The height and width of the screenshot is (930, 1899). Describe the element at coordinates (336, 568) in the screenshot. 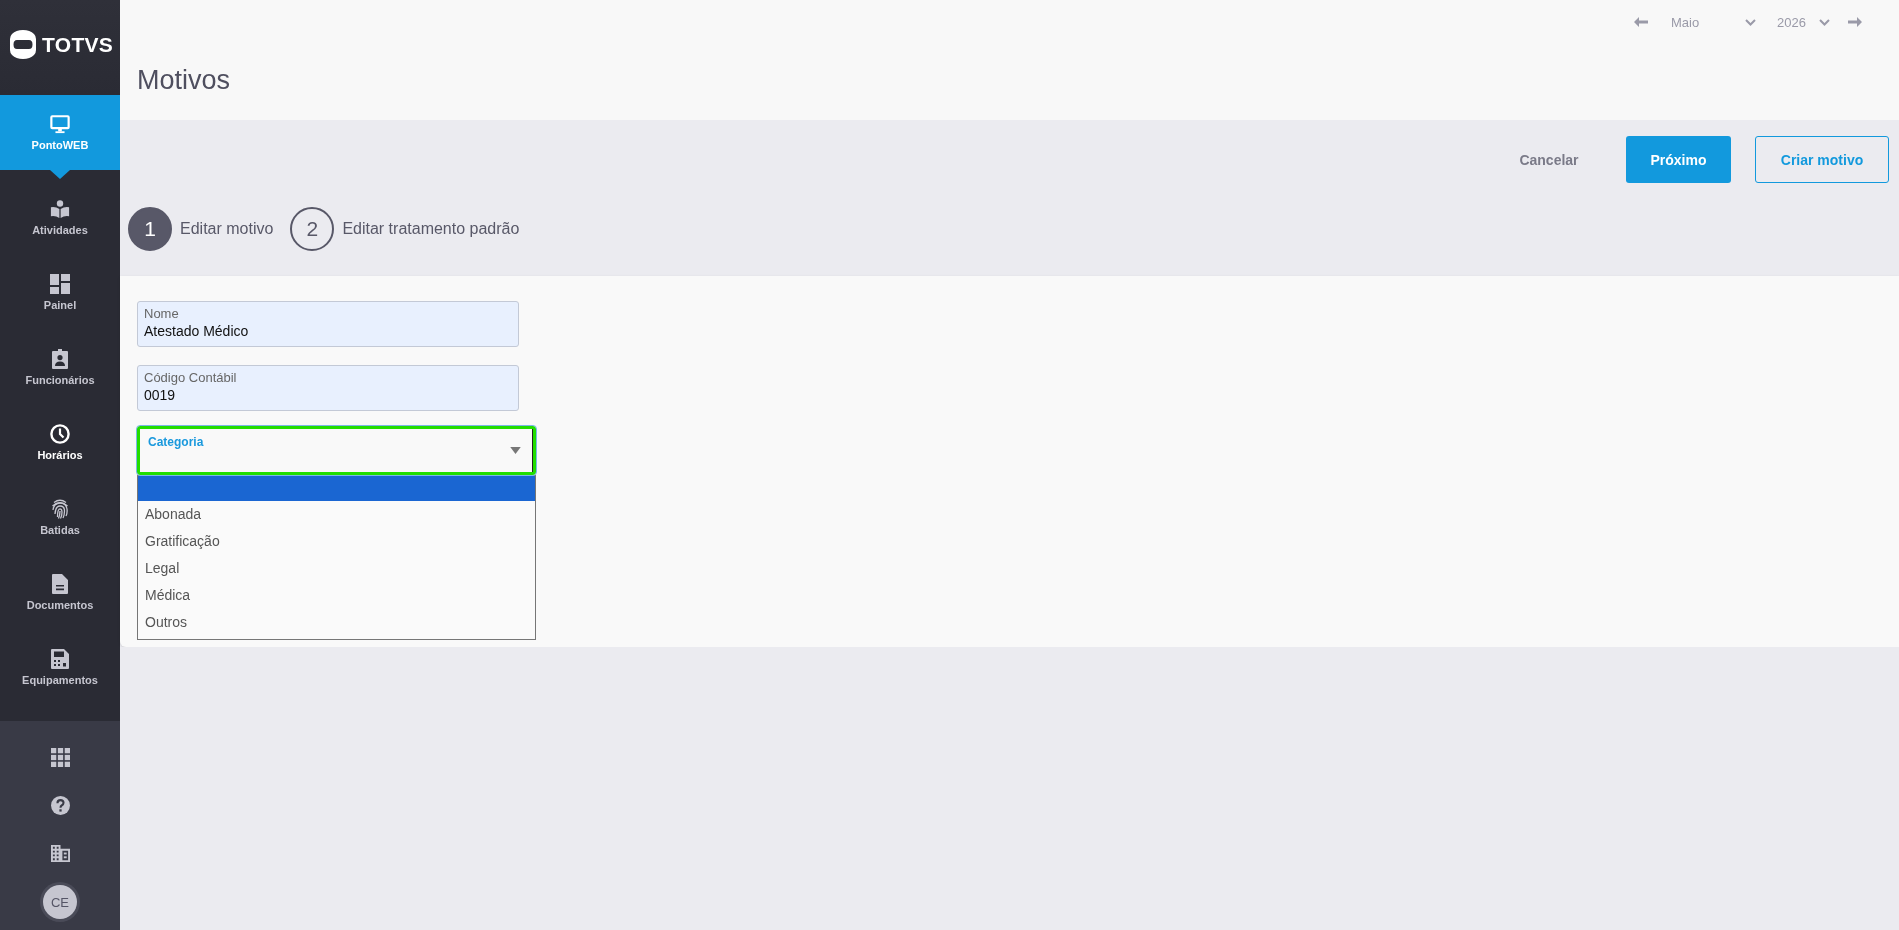

I see `dropdown-option: Legal` at that location.